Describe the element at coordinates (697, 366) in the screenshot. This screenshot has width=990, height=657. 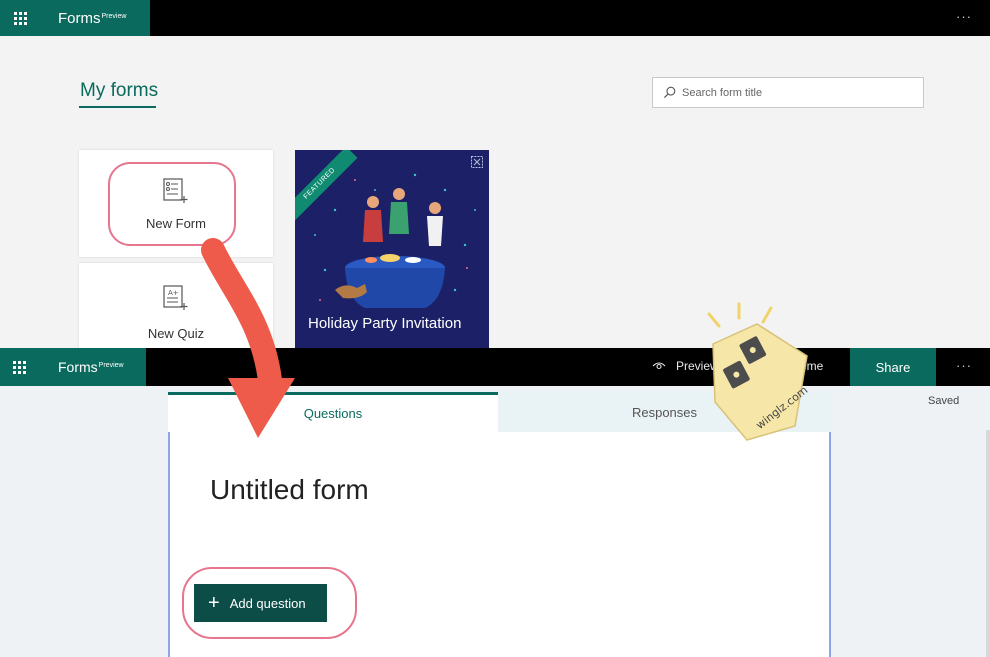
I see `preview-label: Preview` at that location.